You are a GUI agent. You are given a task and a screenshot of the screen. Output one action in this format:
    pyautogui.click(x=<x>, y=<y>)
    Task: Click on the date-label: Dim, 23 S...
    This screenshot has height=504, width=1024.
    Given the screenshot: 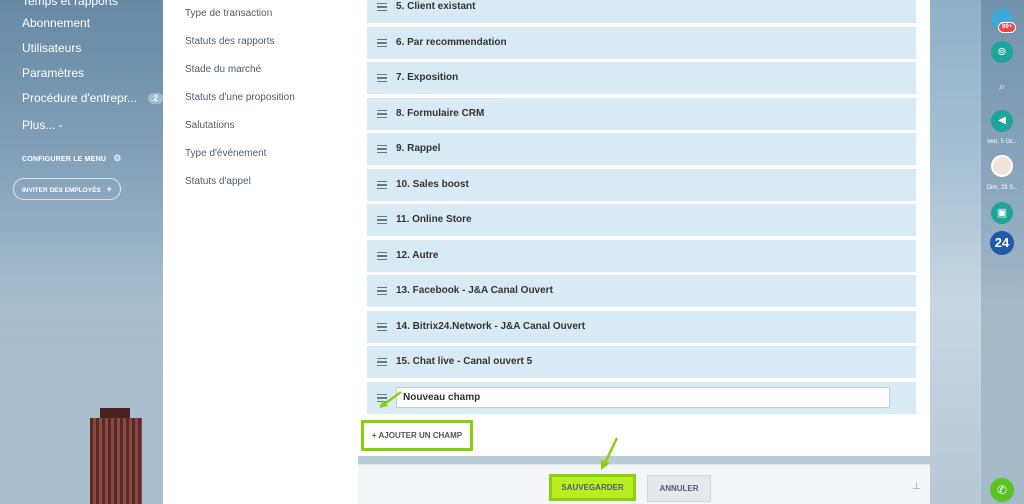 What is the action you would take?
    pyautogui.click(x=1002, y=188)
    